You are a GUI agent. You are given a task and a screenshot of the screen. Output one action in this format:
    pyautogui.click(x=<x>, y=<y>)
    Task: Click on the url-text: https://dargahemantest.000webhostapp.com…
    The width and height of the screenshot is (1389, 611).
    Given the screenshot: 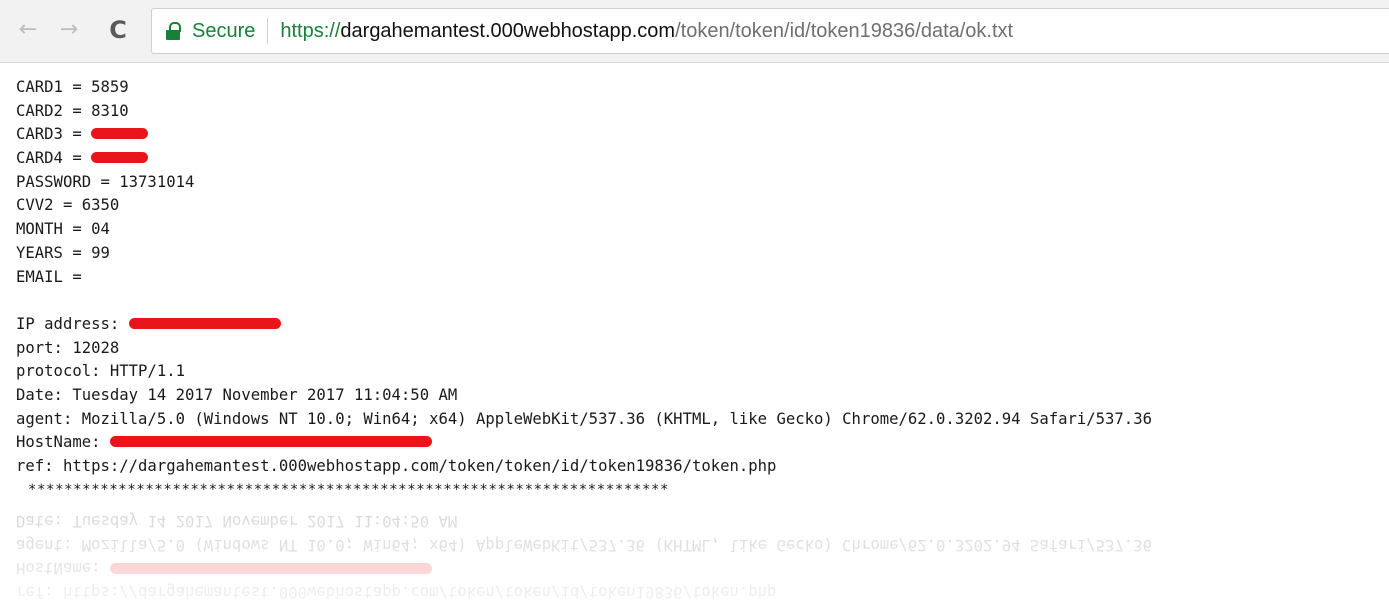 What is the action you would take?
    pyautogui.click(x=646, y=31)
    